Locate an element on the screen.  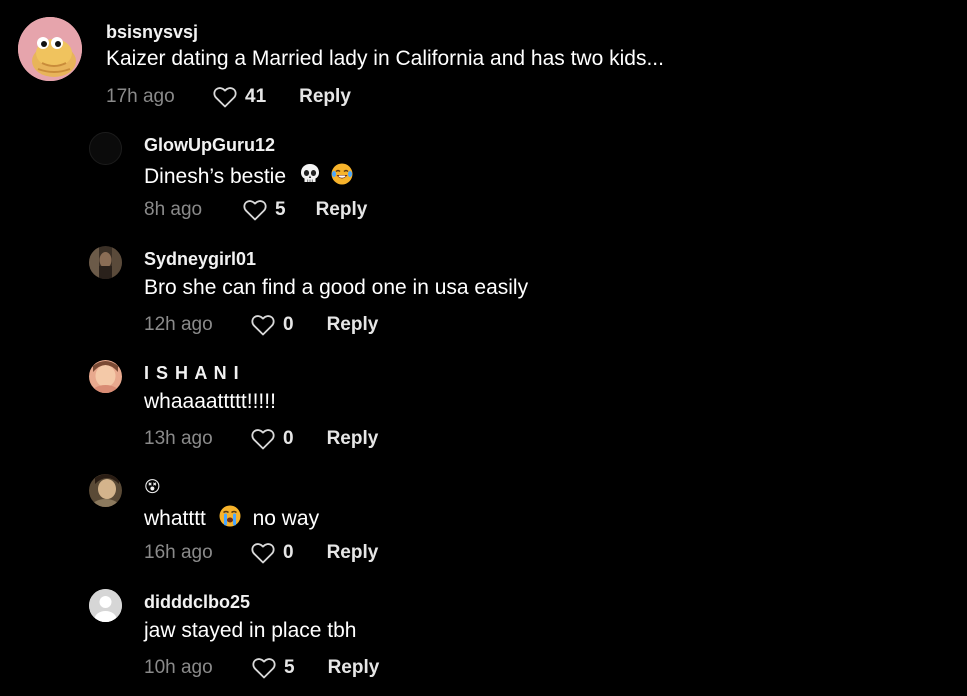
timestamp: 10h ago is located at coordinates (178, 667).